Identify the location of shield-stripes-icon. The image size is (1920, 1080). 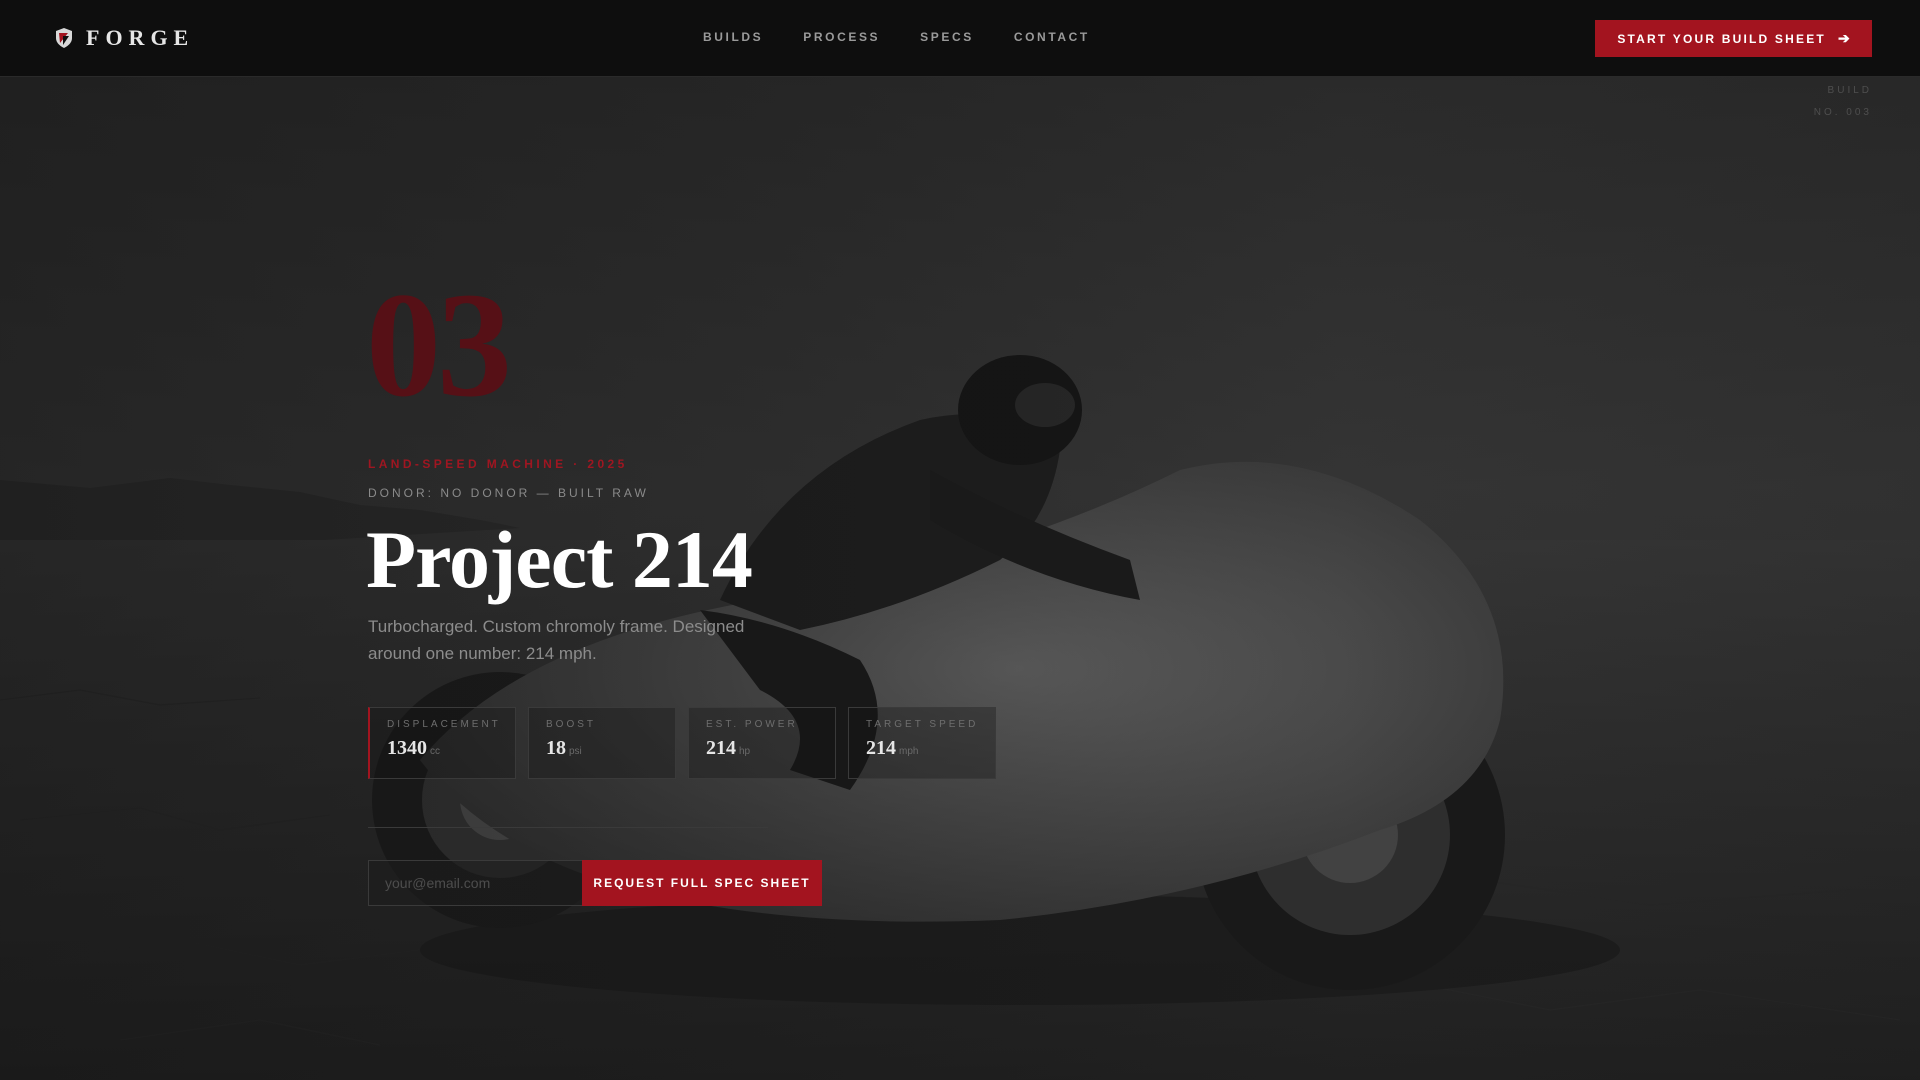
(64, 38).